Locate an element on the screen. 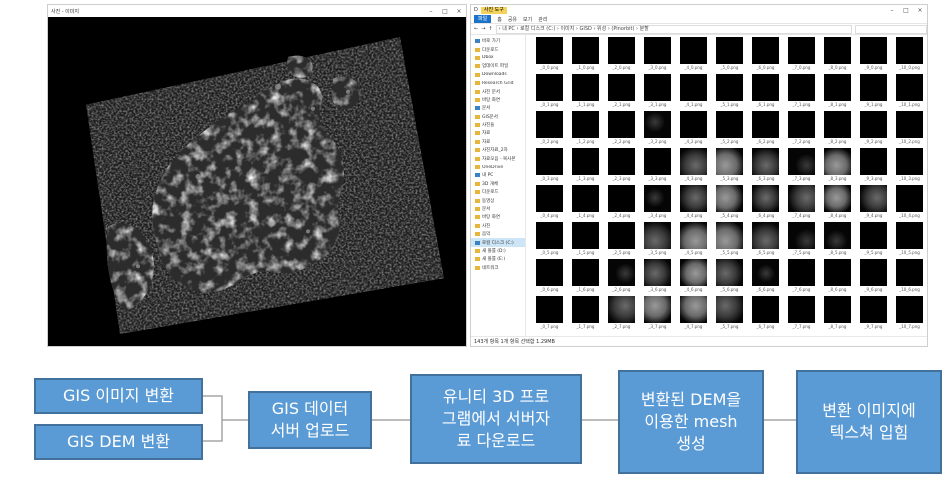 This screenshot has height=491, width=951. thumbnail-item: _7_2.png is located at coordinates (801, 129).